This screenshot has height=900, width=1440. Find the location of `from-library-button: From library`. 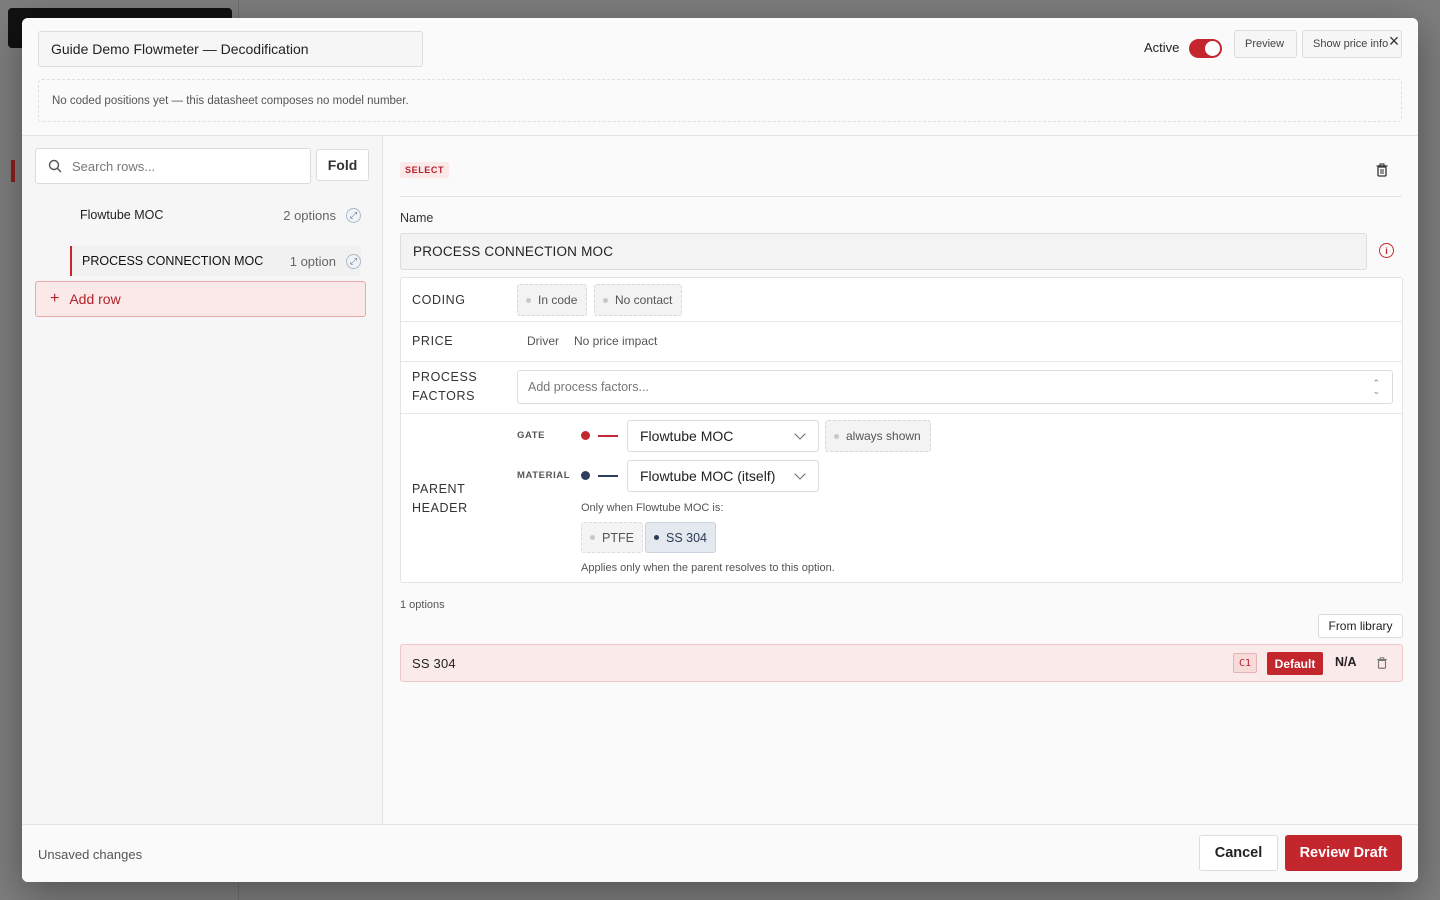

from-library-button: From library is located at coordinates (1360, 626).